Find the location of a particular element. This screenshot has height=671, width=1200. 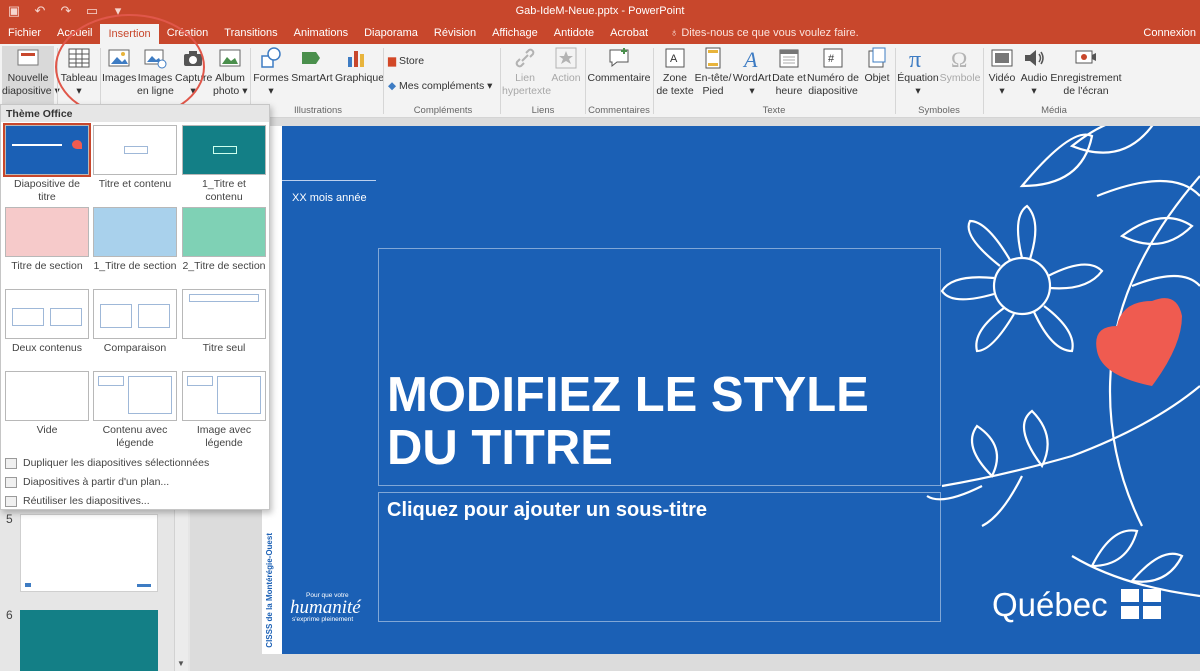

datetime-label-2: heure is located at coordinates (789, 91).